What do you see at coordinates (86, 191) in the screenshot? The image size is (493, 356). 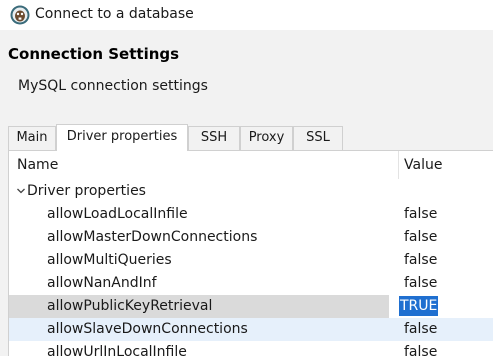 I see `group-label: Driver properties` at bounding box center [86, 191].